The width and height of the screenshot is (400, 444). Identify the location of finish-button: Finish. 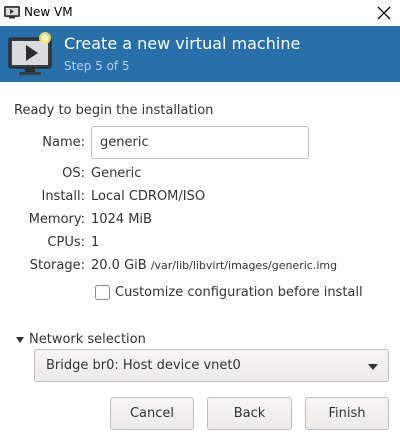
(347, 413).